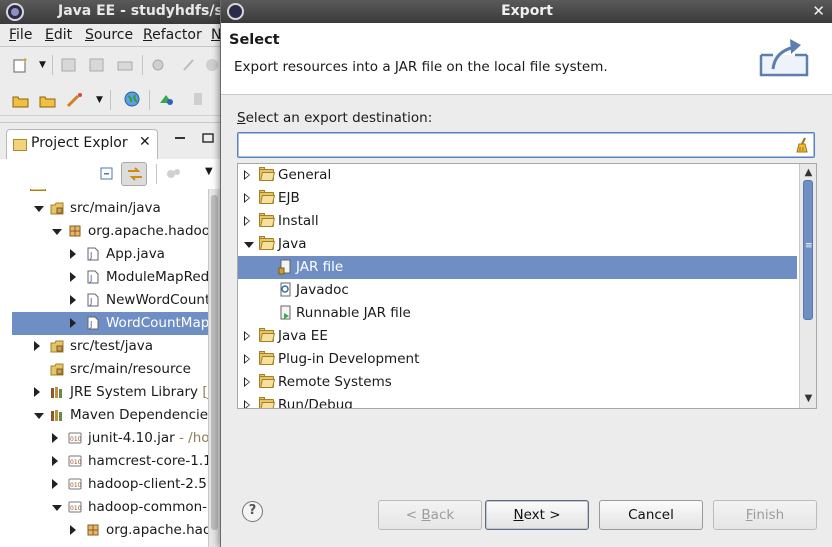 This screenshot has width=832, height=547. I want to click on tree-row: src/test/java, so click(104, 346).